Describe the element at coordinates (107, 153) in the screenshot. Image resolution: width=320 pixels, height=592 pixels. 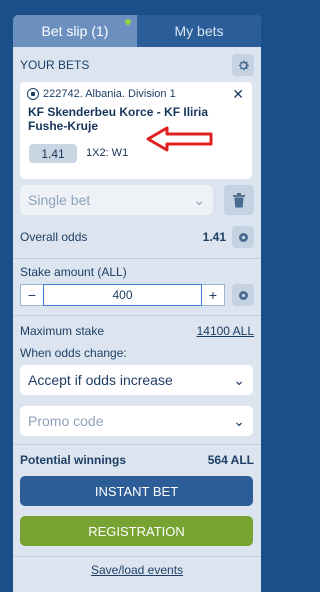
I see `bet-pick: 1X2: W1` at that location.